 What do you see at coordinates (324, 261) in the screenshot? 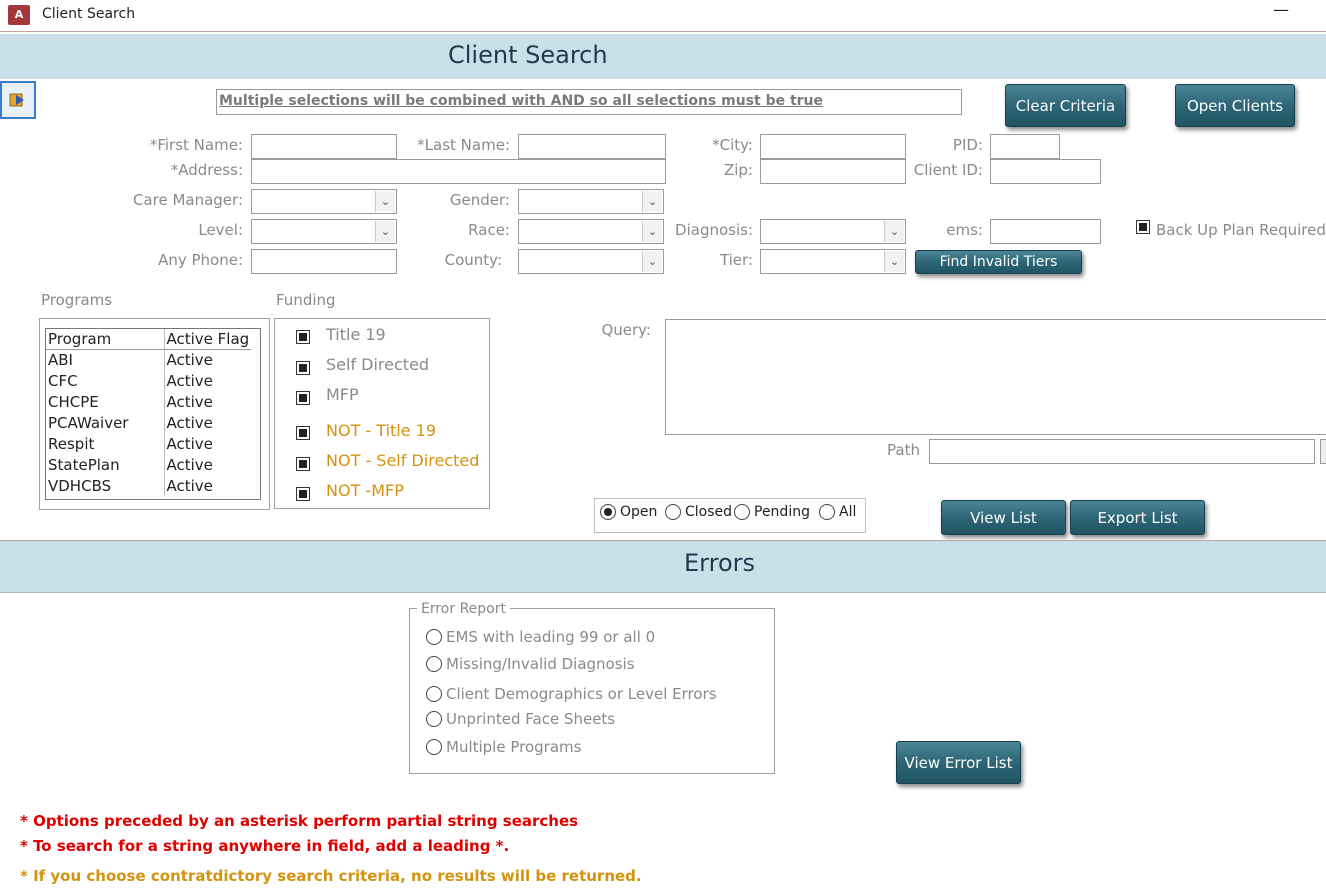
I see `any-phone-field` at bounding box center [324, 261].